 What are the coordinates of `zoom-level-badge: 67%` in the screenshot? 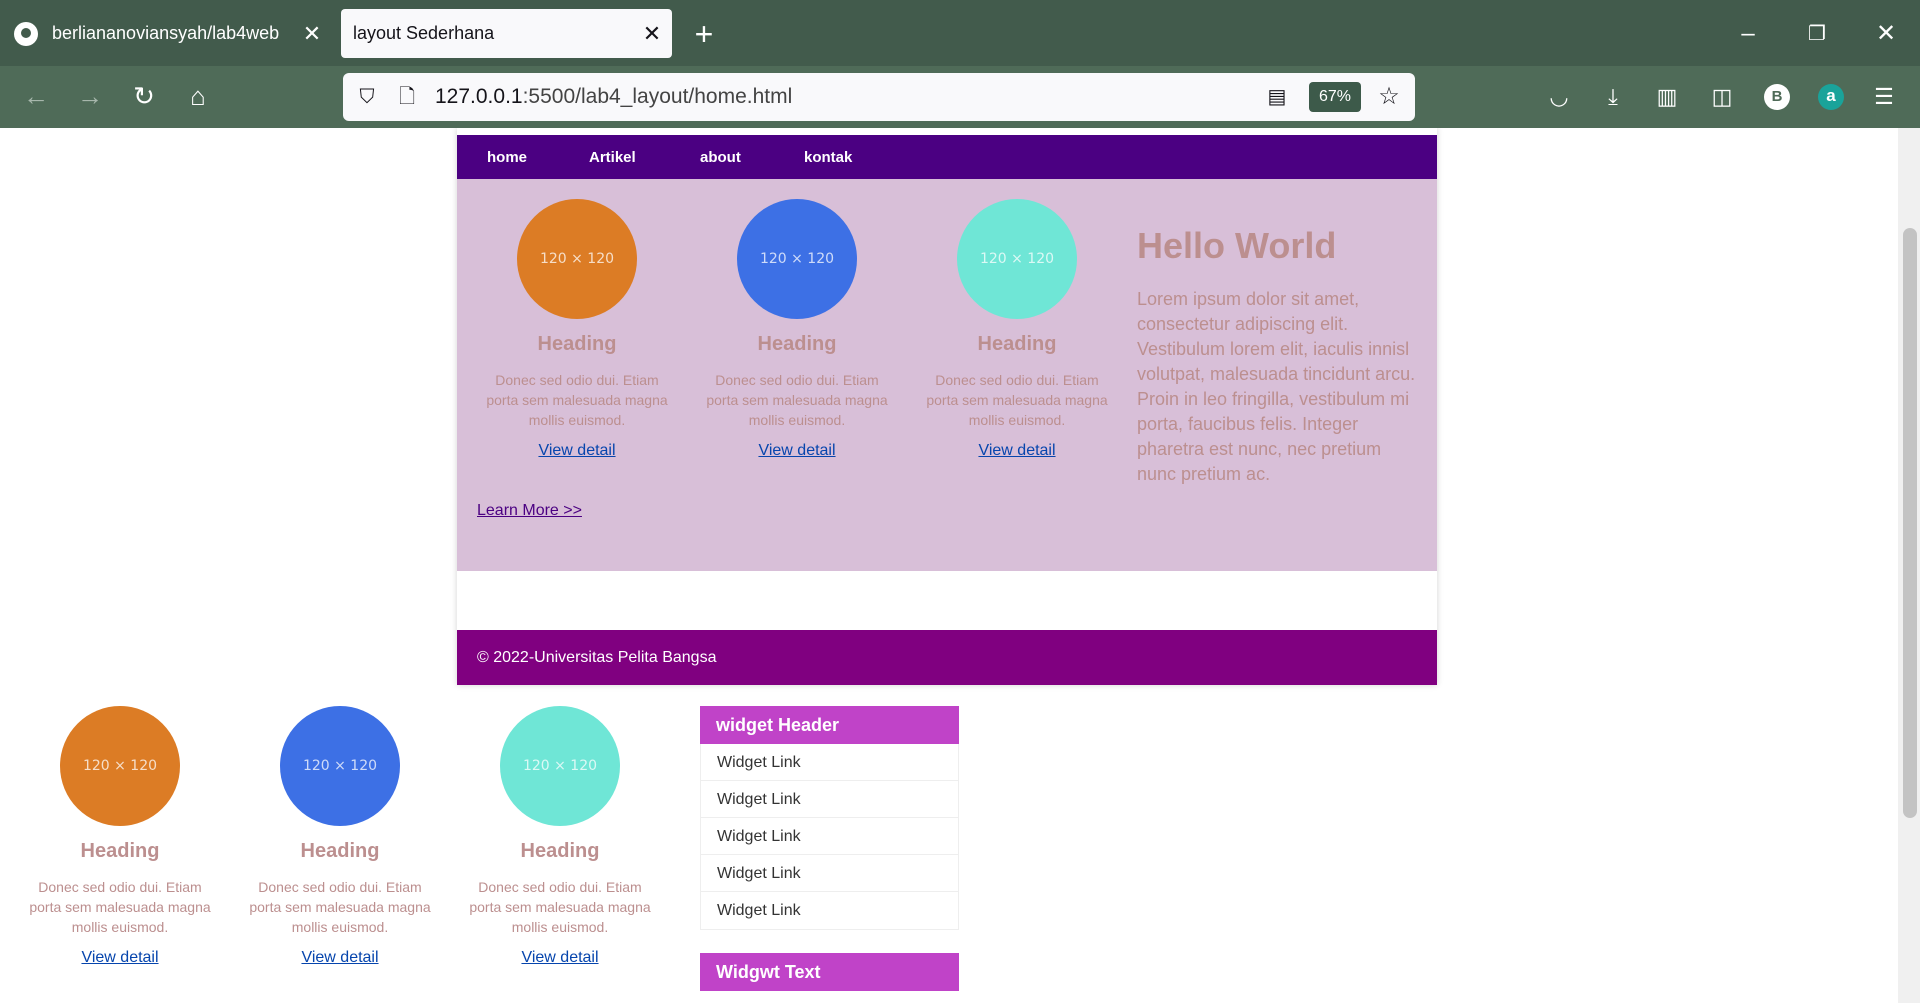 It's located at (1335, 97).